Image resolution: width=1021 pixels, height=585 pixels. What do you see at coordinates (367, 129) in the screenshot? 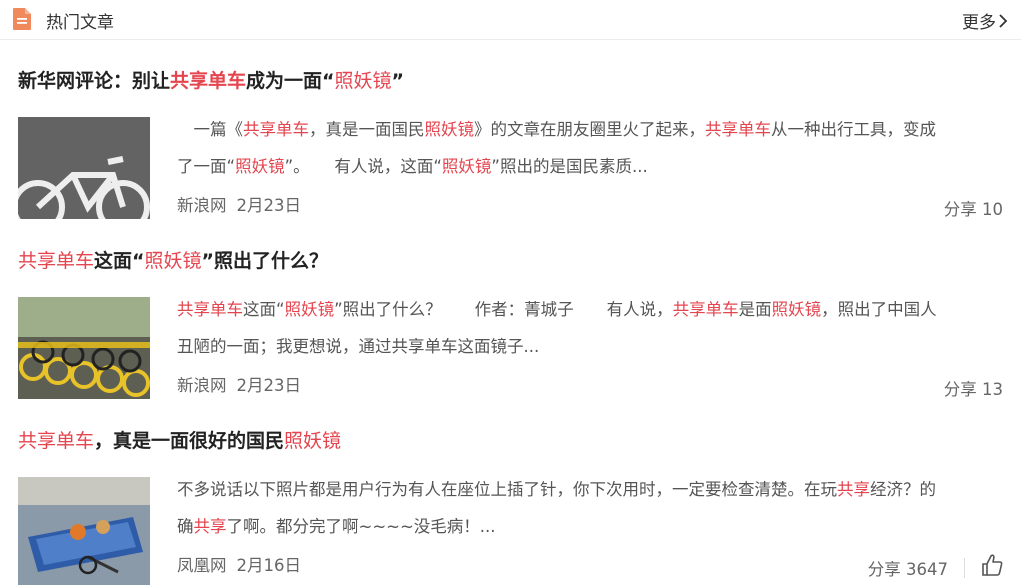
I see `excerpt-text: ，真是一面国民` at bounding box center [367, 129].